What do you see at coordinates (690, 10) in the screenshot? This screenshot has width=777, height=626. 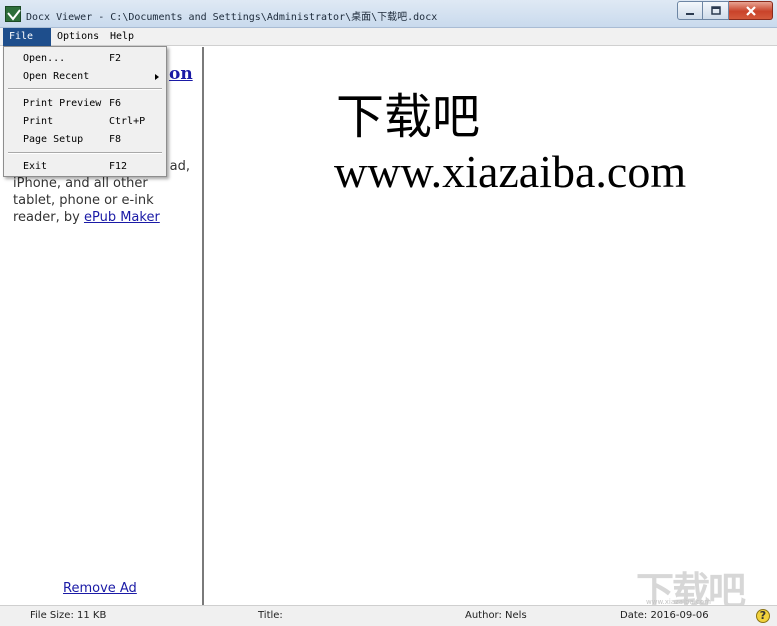 I see `minimize-button` at bounding box center [690, 10].